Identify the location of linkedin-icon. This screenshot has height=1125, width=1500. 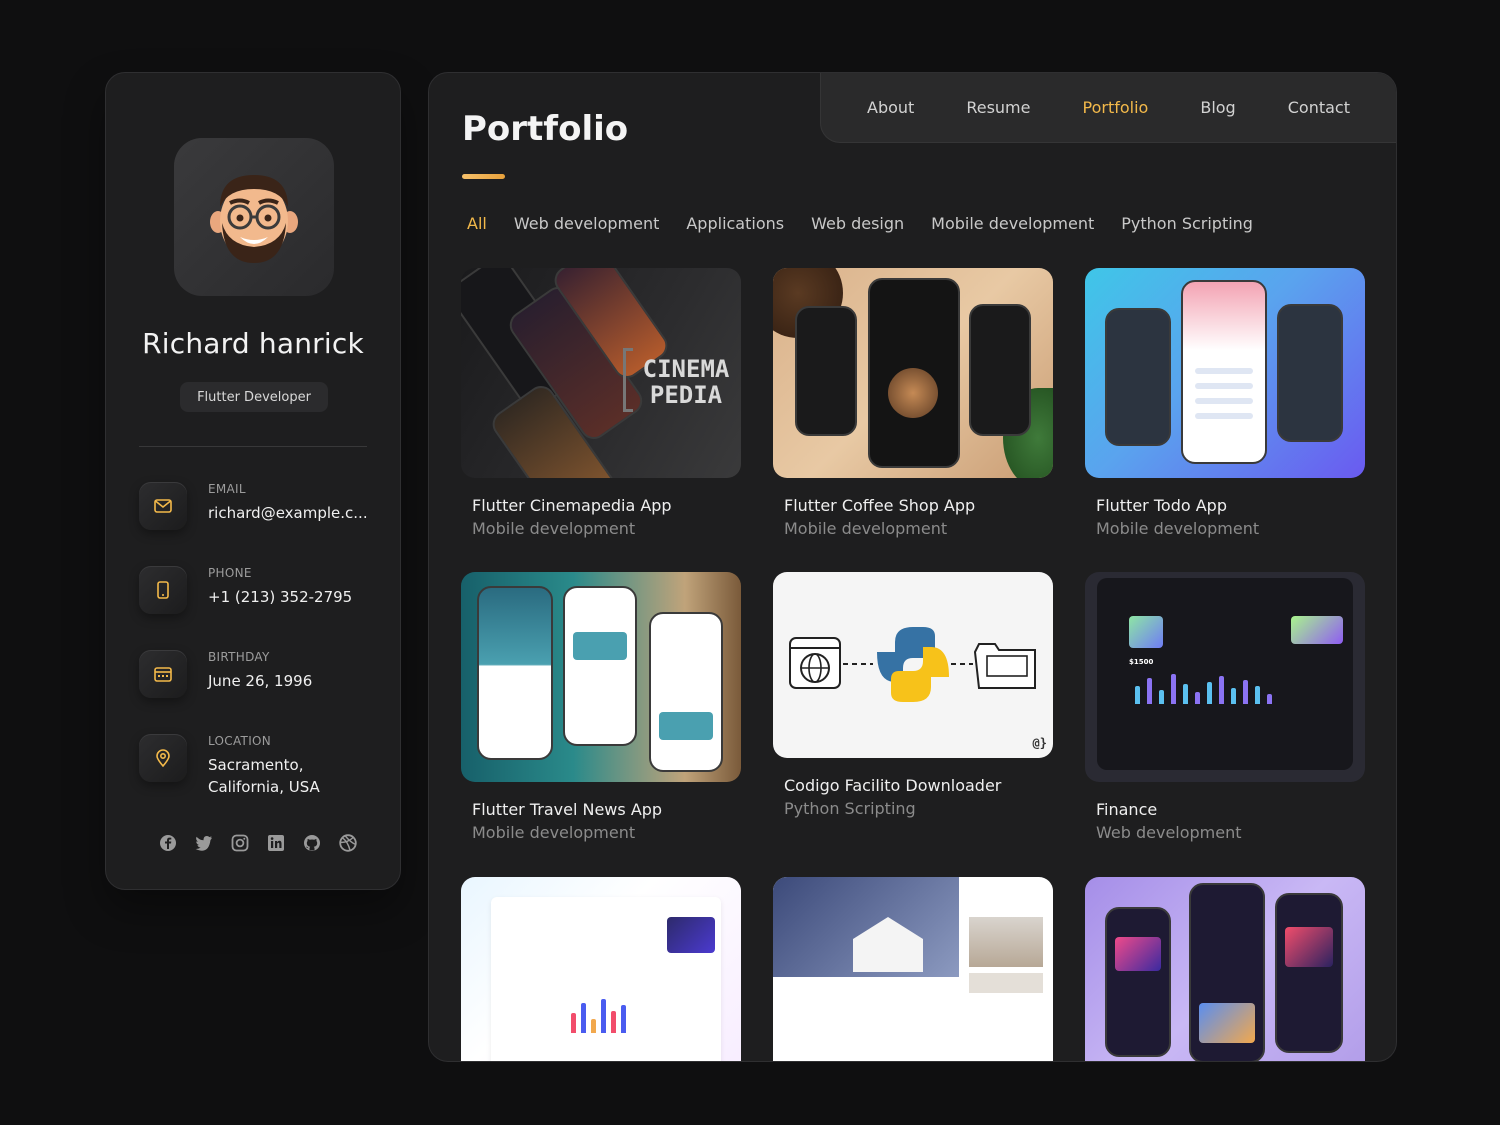
(276, 843).